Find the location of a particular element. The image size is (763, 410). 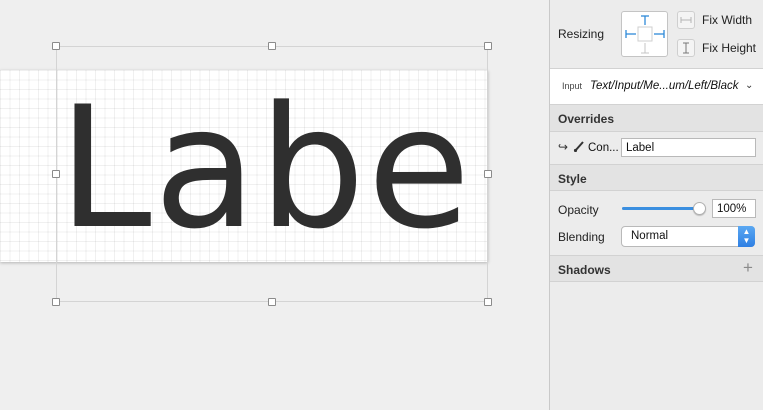

symbol-name: Text/Input/Me...um/Left/Black is located at coordinates (664, 86).